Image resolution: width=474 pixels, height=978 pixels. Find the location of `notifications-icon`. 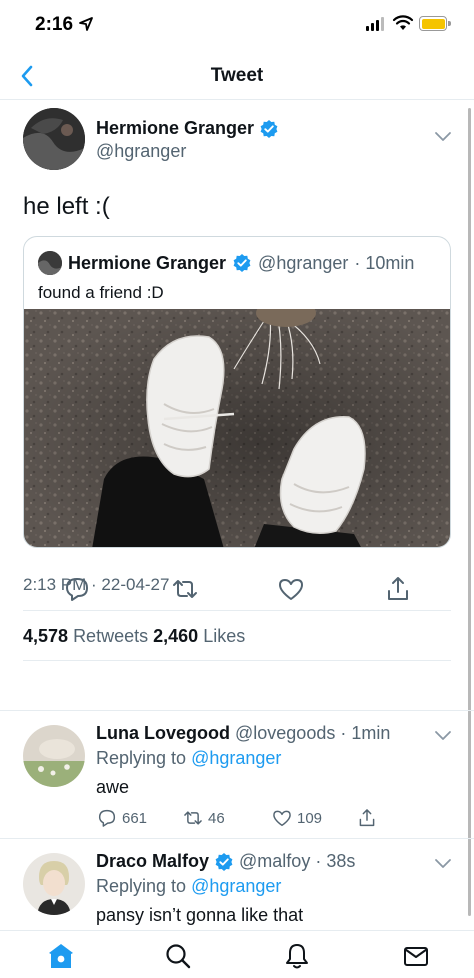

notifications-icon is located at coordinates (297, 956).